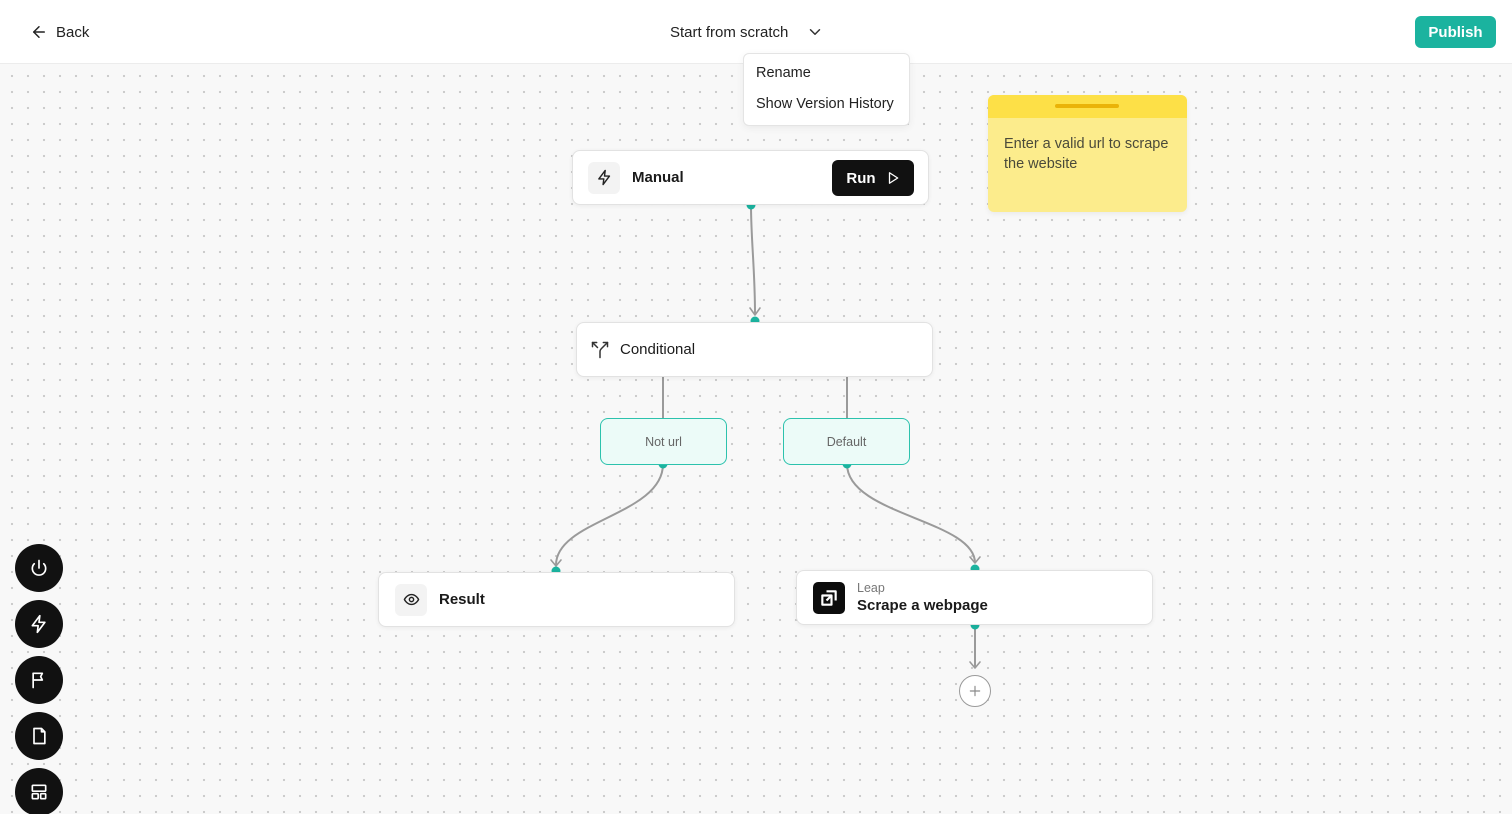 The width and height of the screenshot is (1512, 814). I want to click on node-scrape-label: Scrape a webpage, so click(922, 605).